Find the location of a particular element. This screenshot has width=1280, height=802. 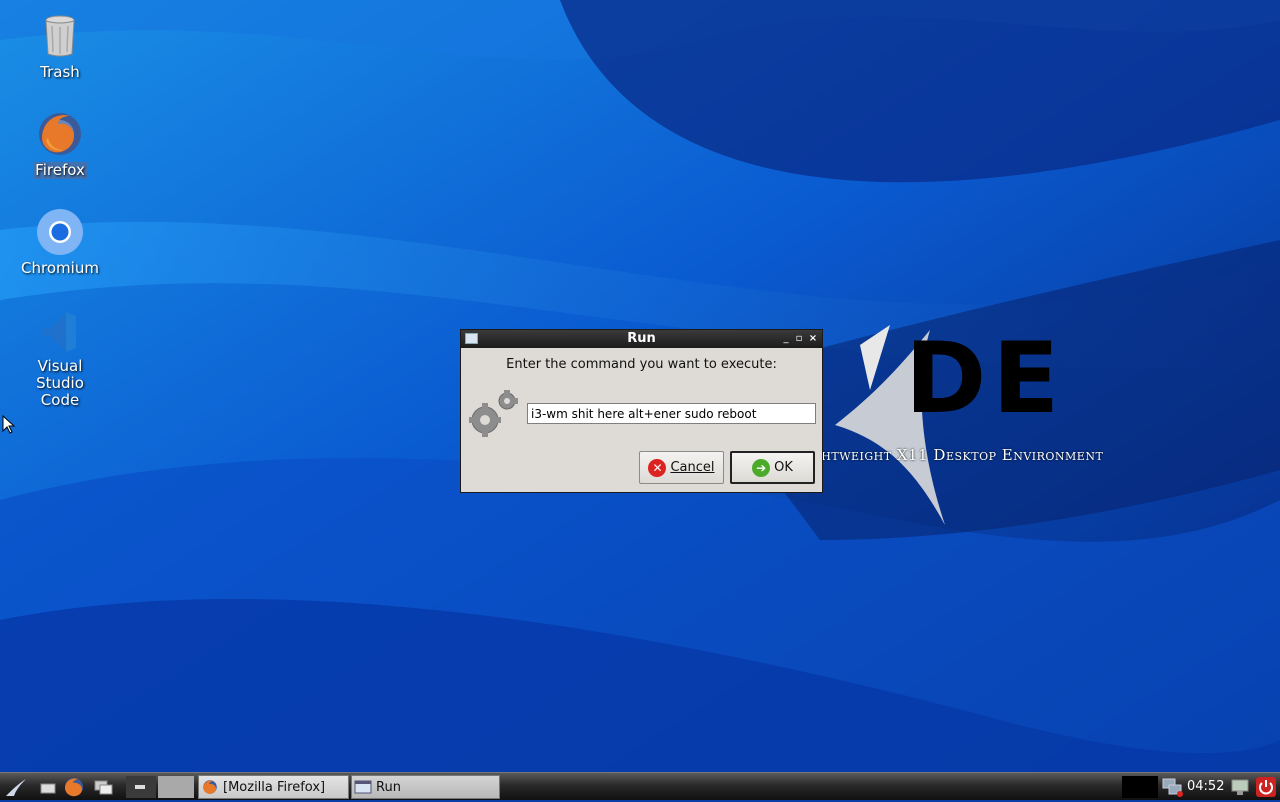

close-icon: × is located at coordinates (813, 339).